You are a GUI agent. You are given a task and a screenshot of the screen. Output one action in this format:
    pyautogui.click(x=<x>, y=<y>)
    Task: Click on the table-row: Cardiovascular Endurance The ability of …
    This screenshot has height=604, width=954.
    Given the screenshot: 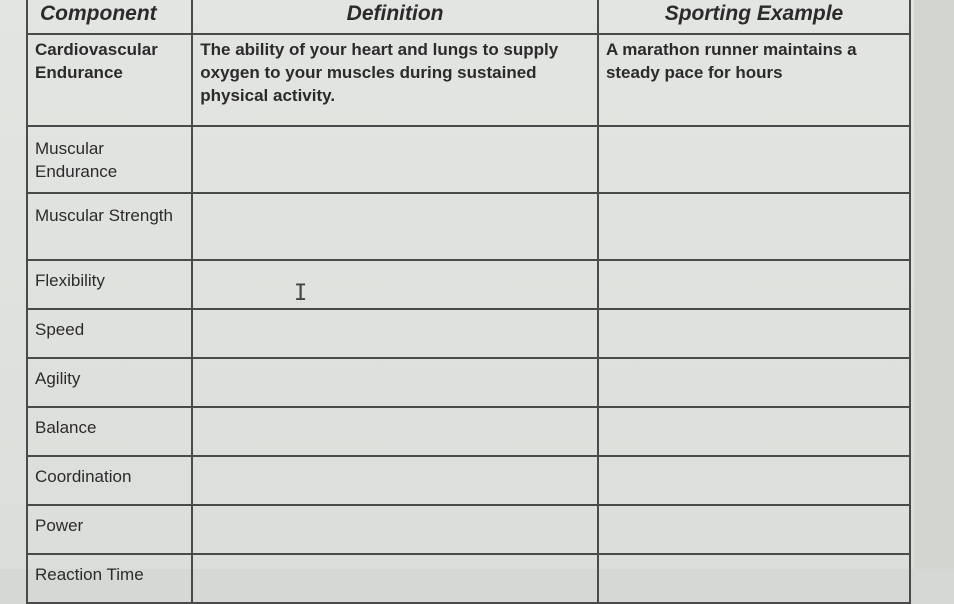 What is the action you would take?
    pyautogui.click(x=468, y=80)
    